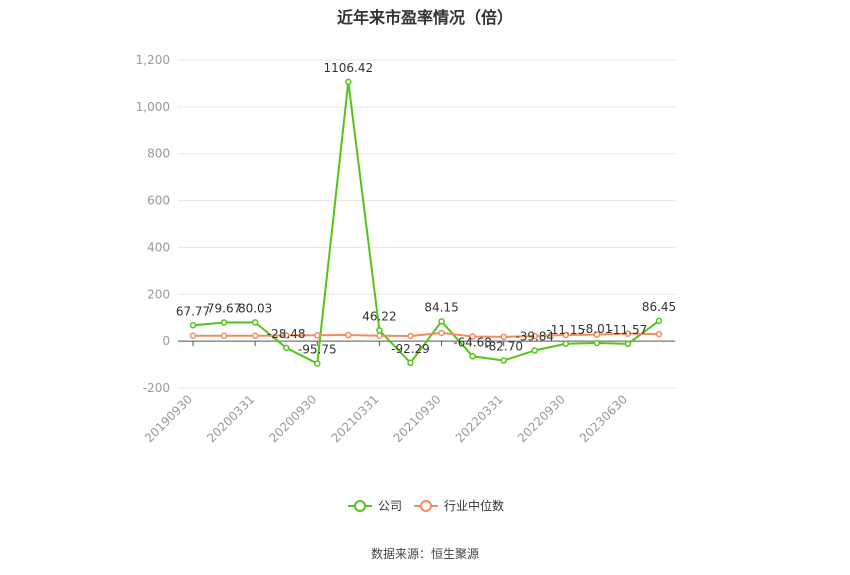 This screenshot has height=575, width=850. Describe the element at coordinates (659, 307) in the screenshot. I see `data-label: 86.45` at that location.